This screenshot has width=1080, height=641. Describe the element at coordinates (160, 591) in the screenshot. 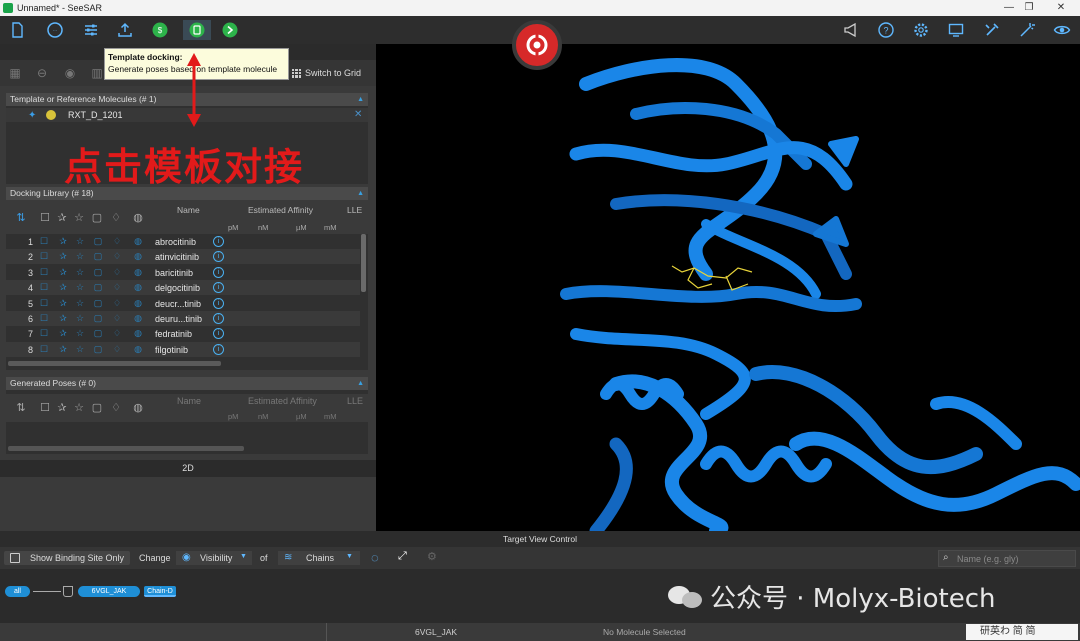

I see `chain-d-pill: Chain-D` at that location.